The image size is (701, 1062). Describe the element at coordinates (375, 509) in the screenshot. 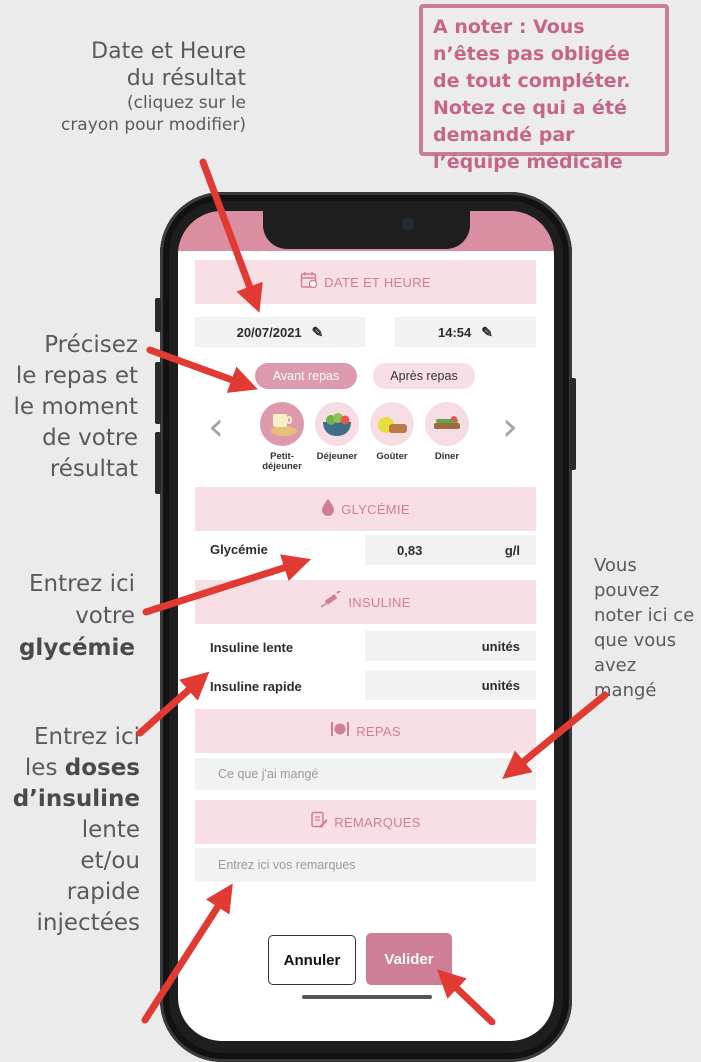

I see `section-title: GLYCÉMIE` at that location.